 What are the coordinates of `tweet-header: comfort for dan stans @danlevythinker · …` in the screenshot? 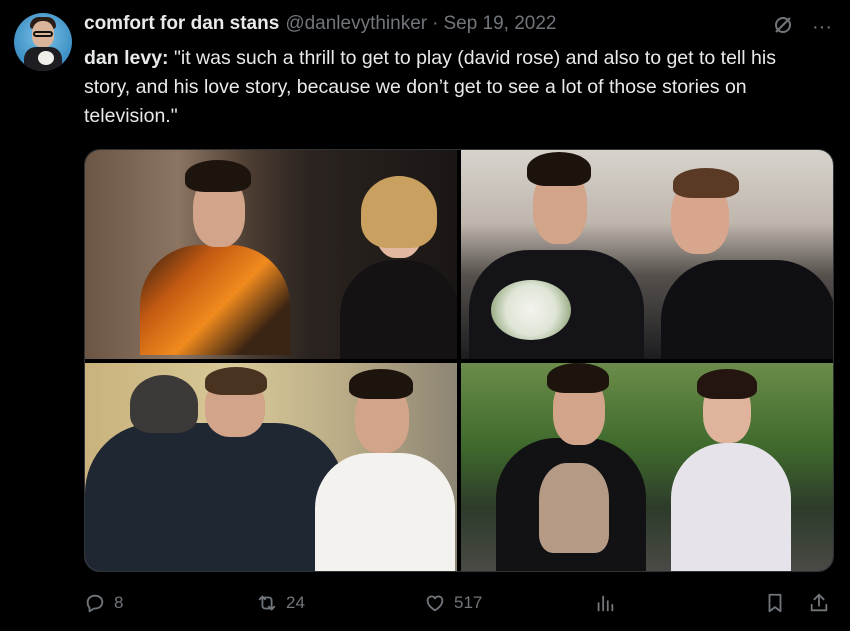 It's located at (320, 24).